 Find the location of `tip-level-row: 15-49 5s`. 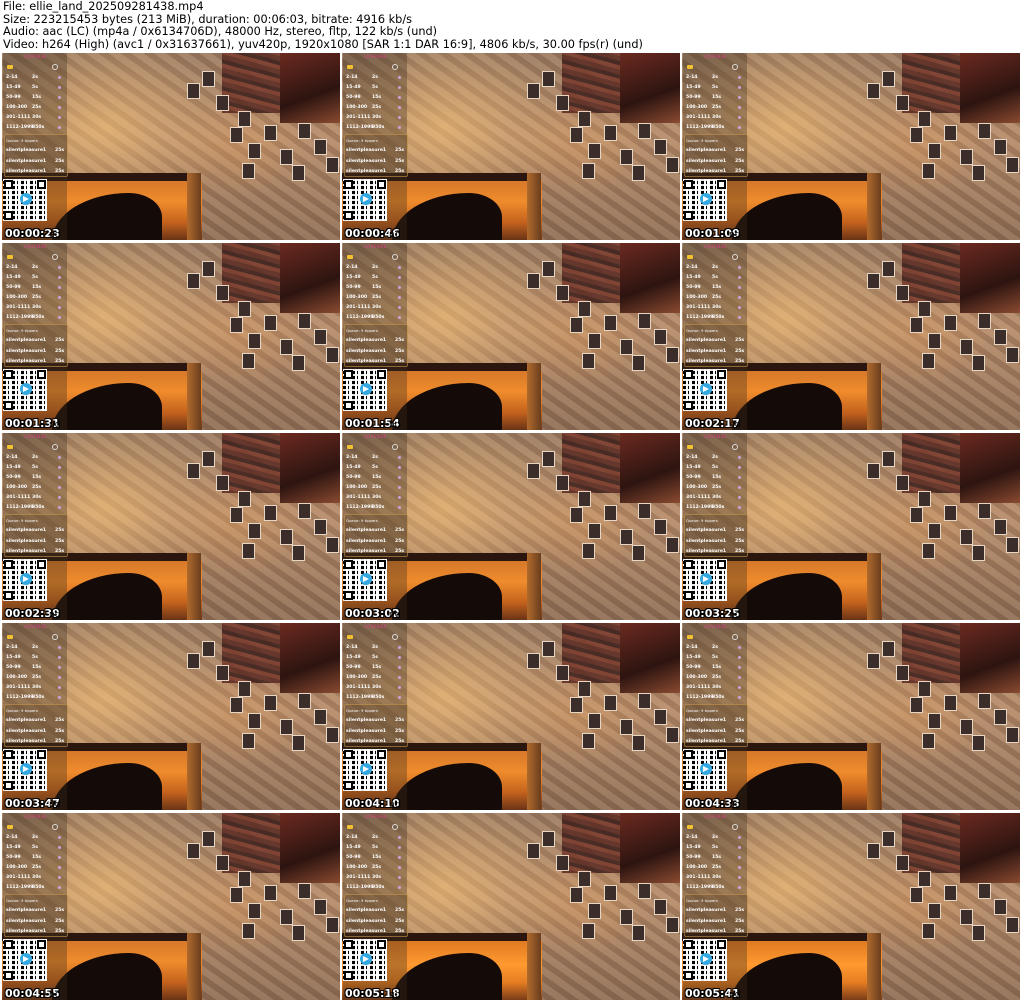

tip-level-row: 15-49 5s is located at coordinates (33, 87).